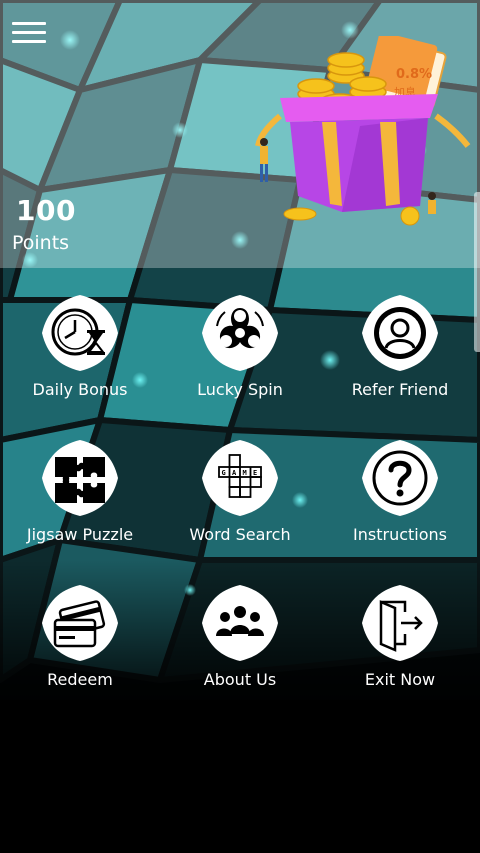 The height and width of the screenshot is (853, 480). What do you see at coordinates (240, 623) in the screenshot?
I see `team-people-icon` at bounding box center [240, 623].